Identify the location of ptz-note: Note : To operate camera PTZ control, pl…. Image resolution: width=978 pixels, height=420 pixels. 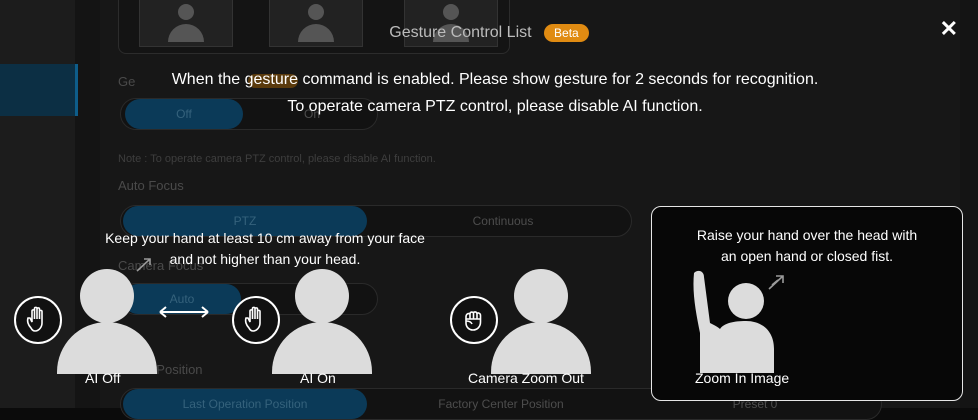
(277, 159).